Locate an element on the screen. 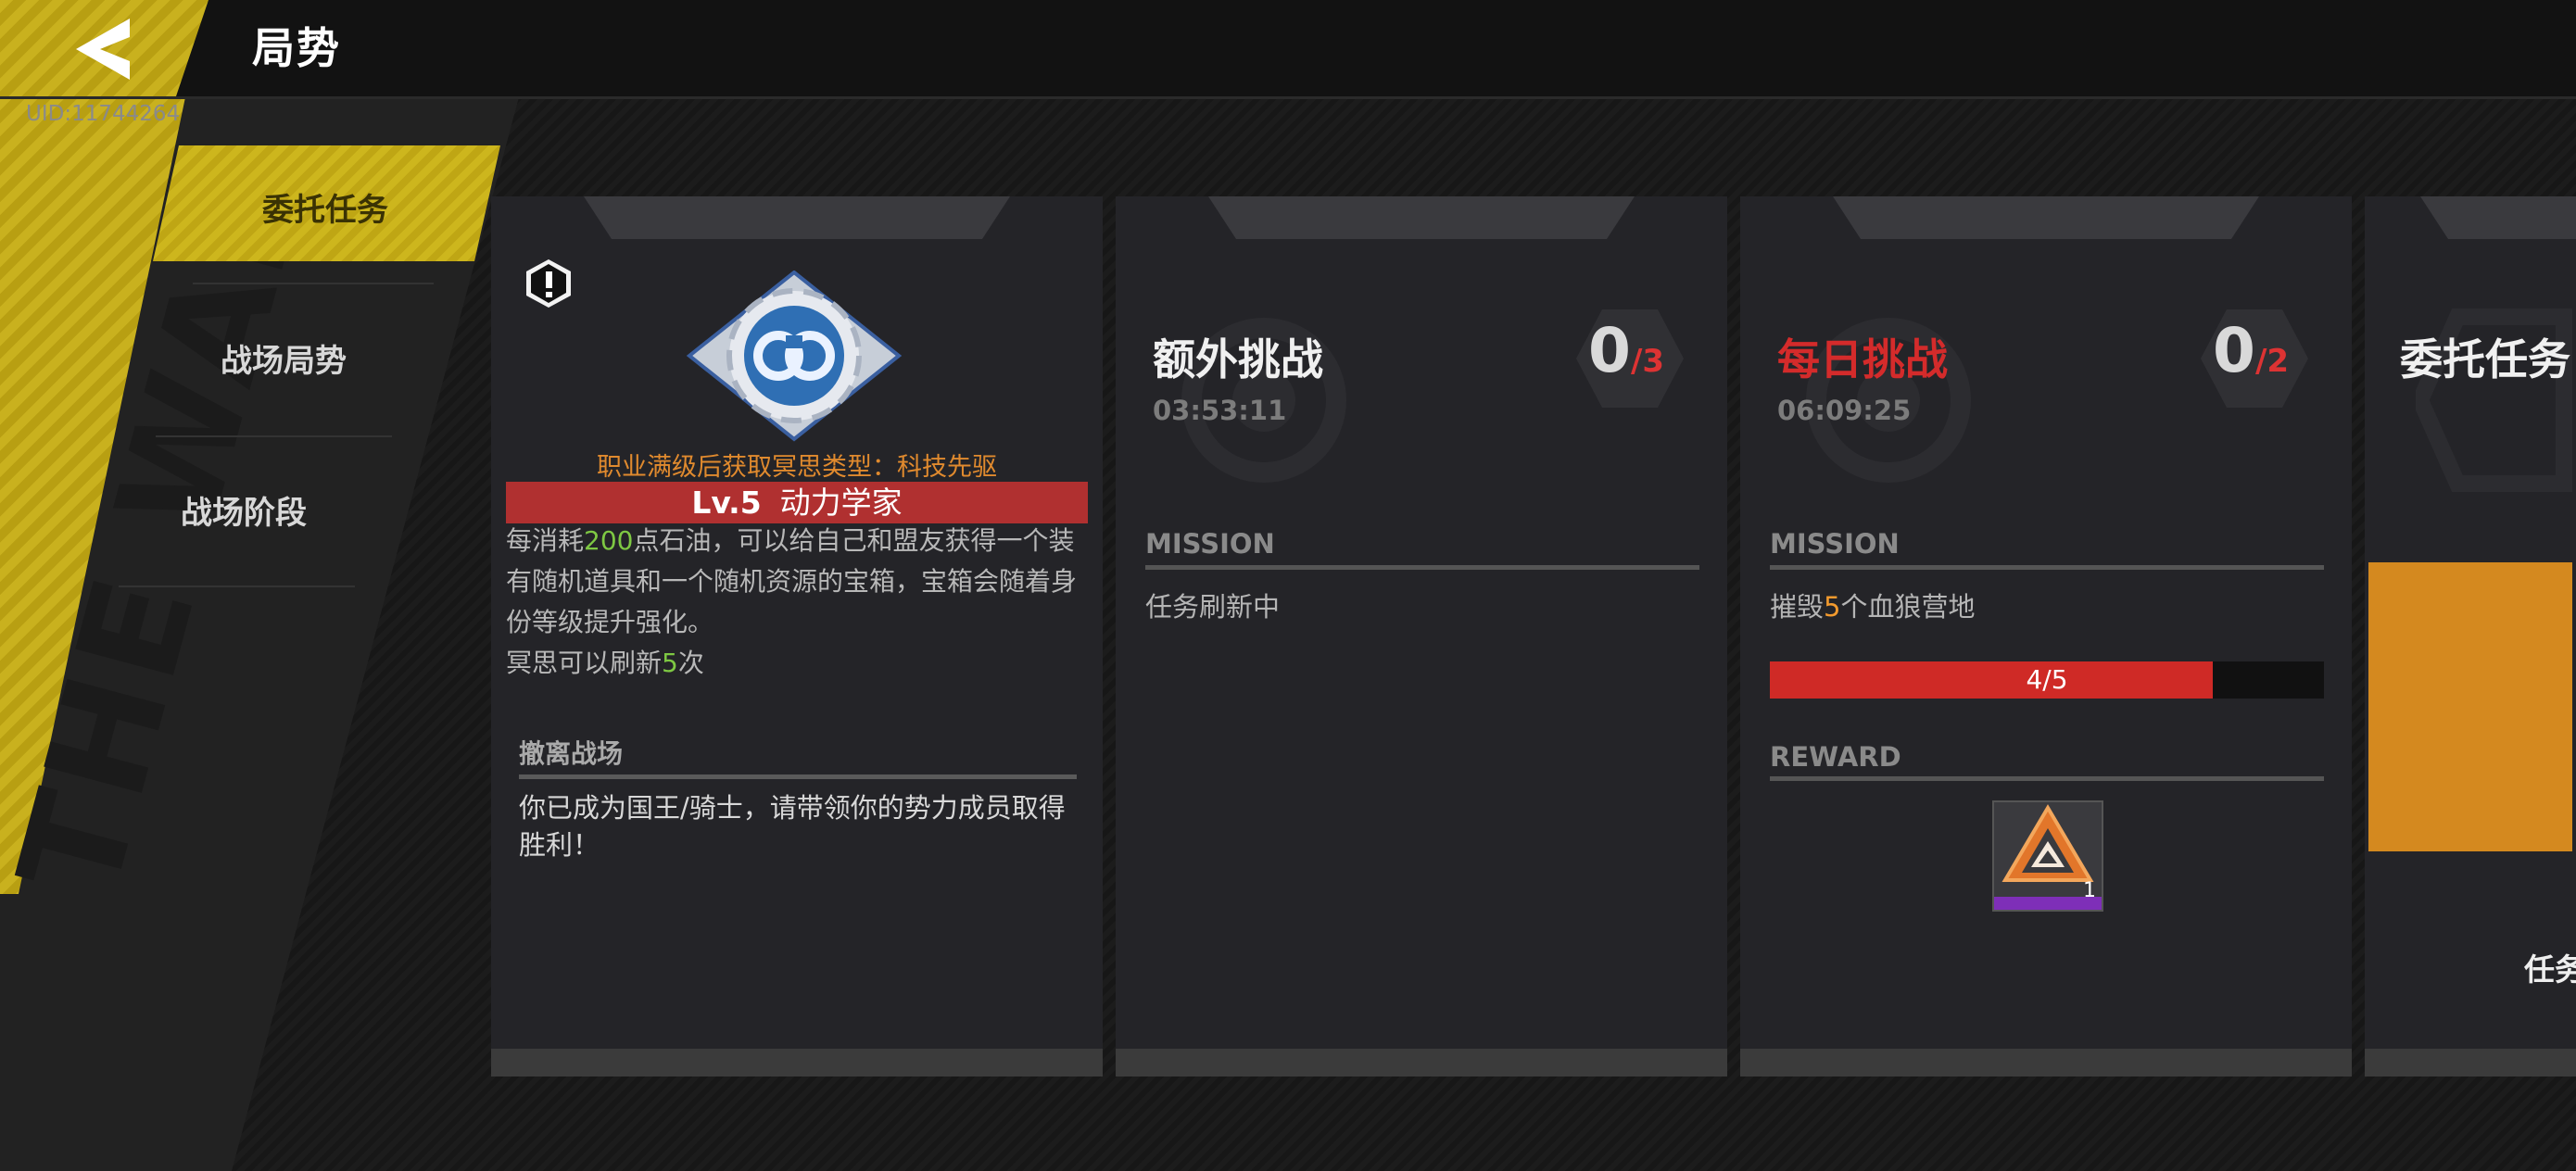 This screenshot has height=1171, width=2576. count-total: /3 is located at coordinates (1647, 362).